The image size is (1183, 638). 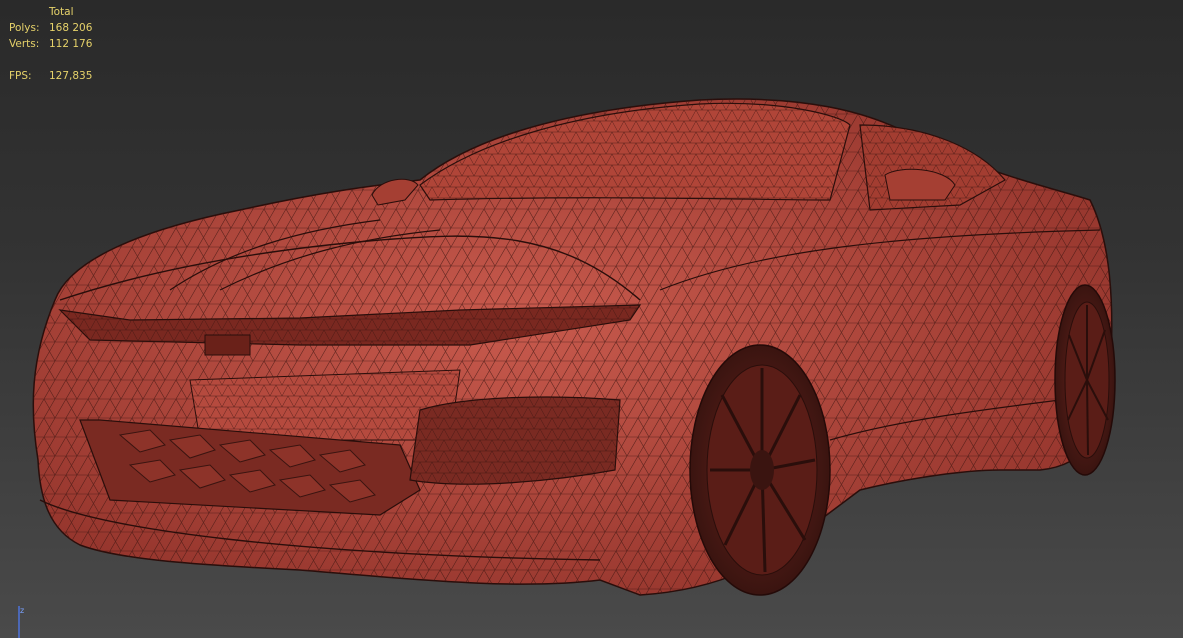 What do you see at coordinates (1085, 380) in the screenshot?
I see `rear-wheel` at bounding box center [1085, 380].